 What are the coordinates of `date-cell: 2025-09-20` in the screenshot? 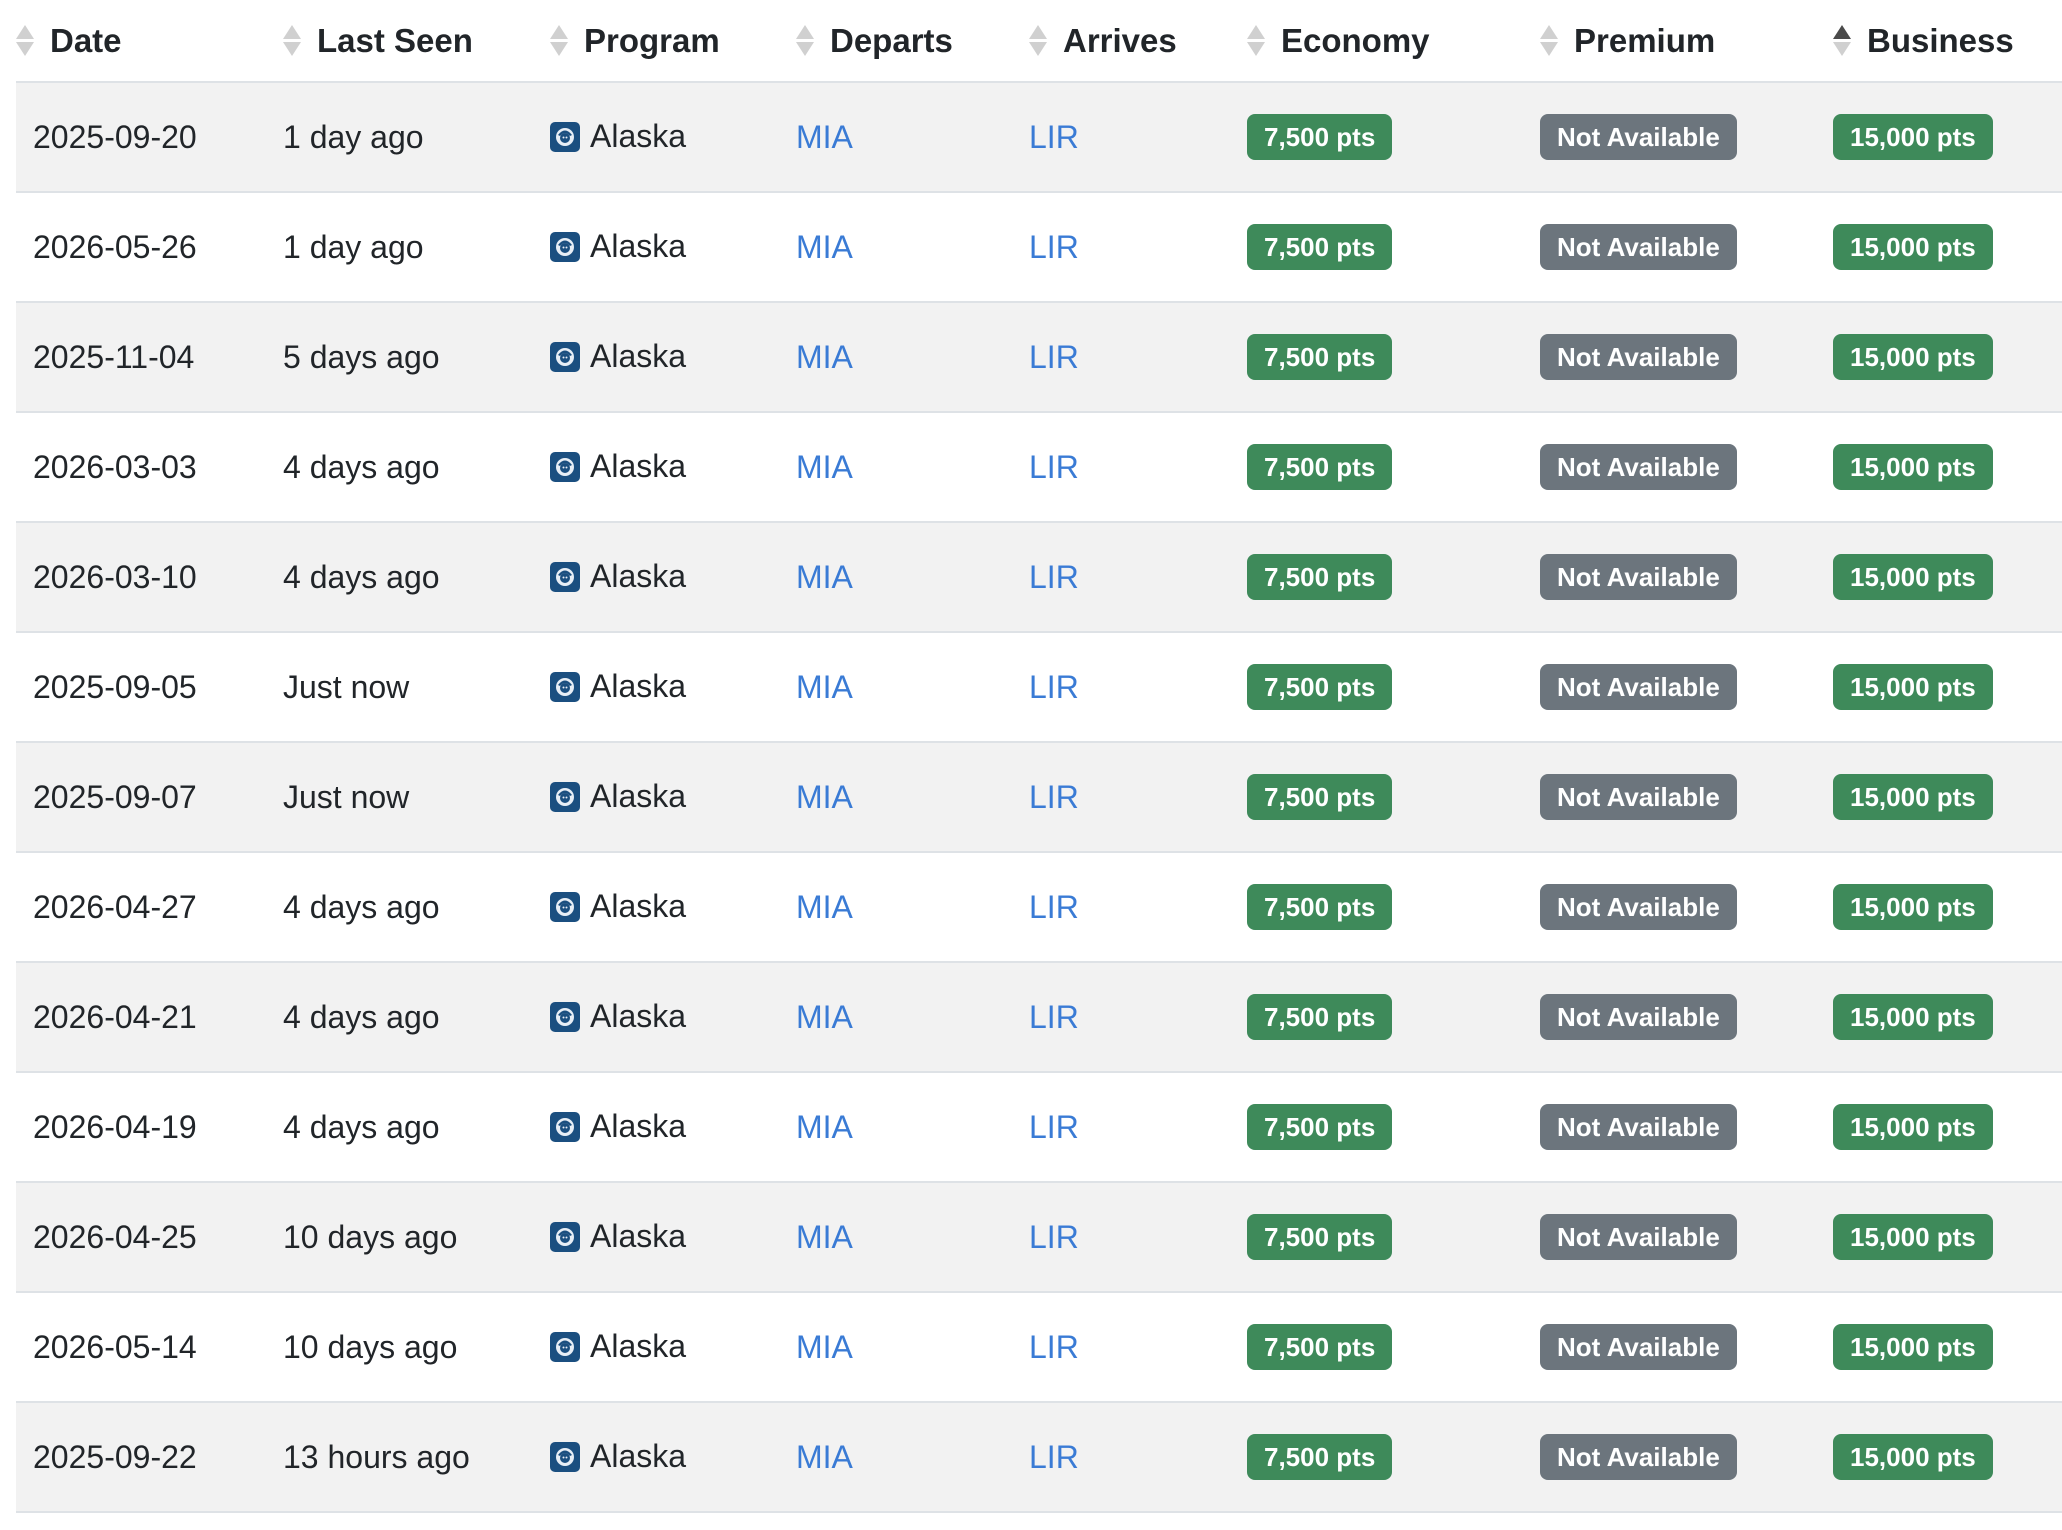 It's located at (149, 137).